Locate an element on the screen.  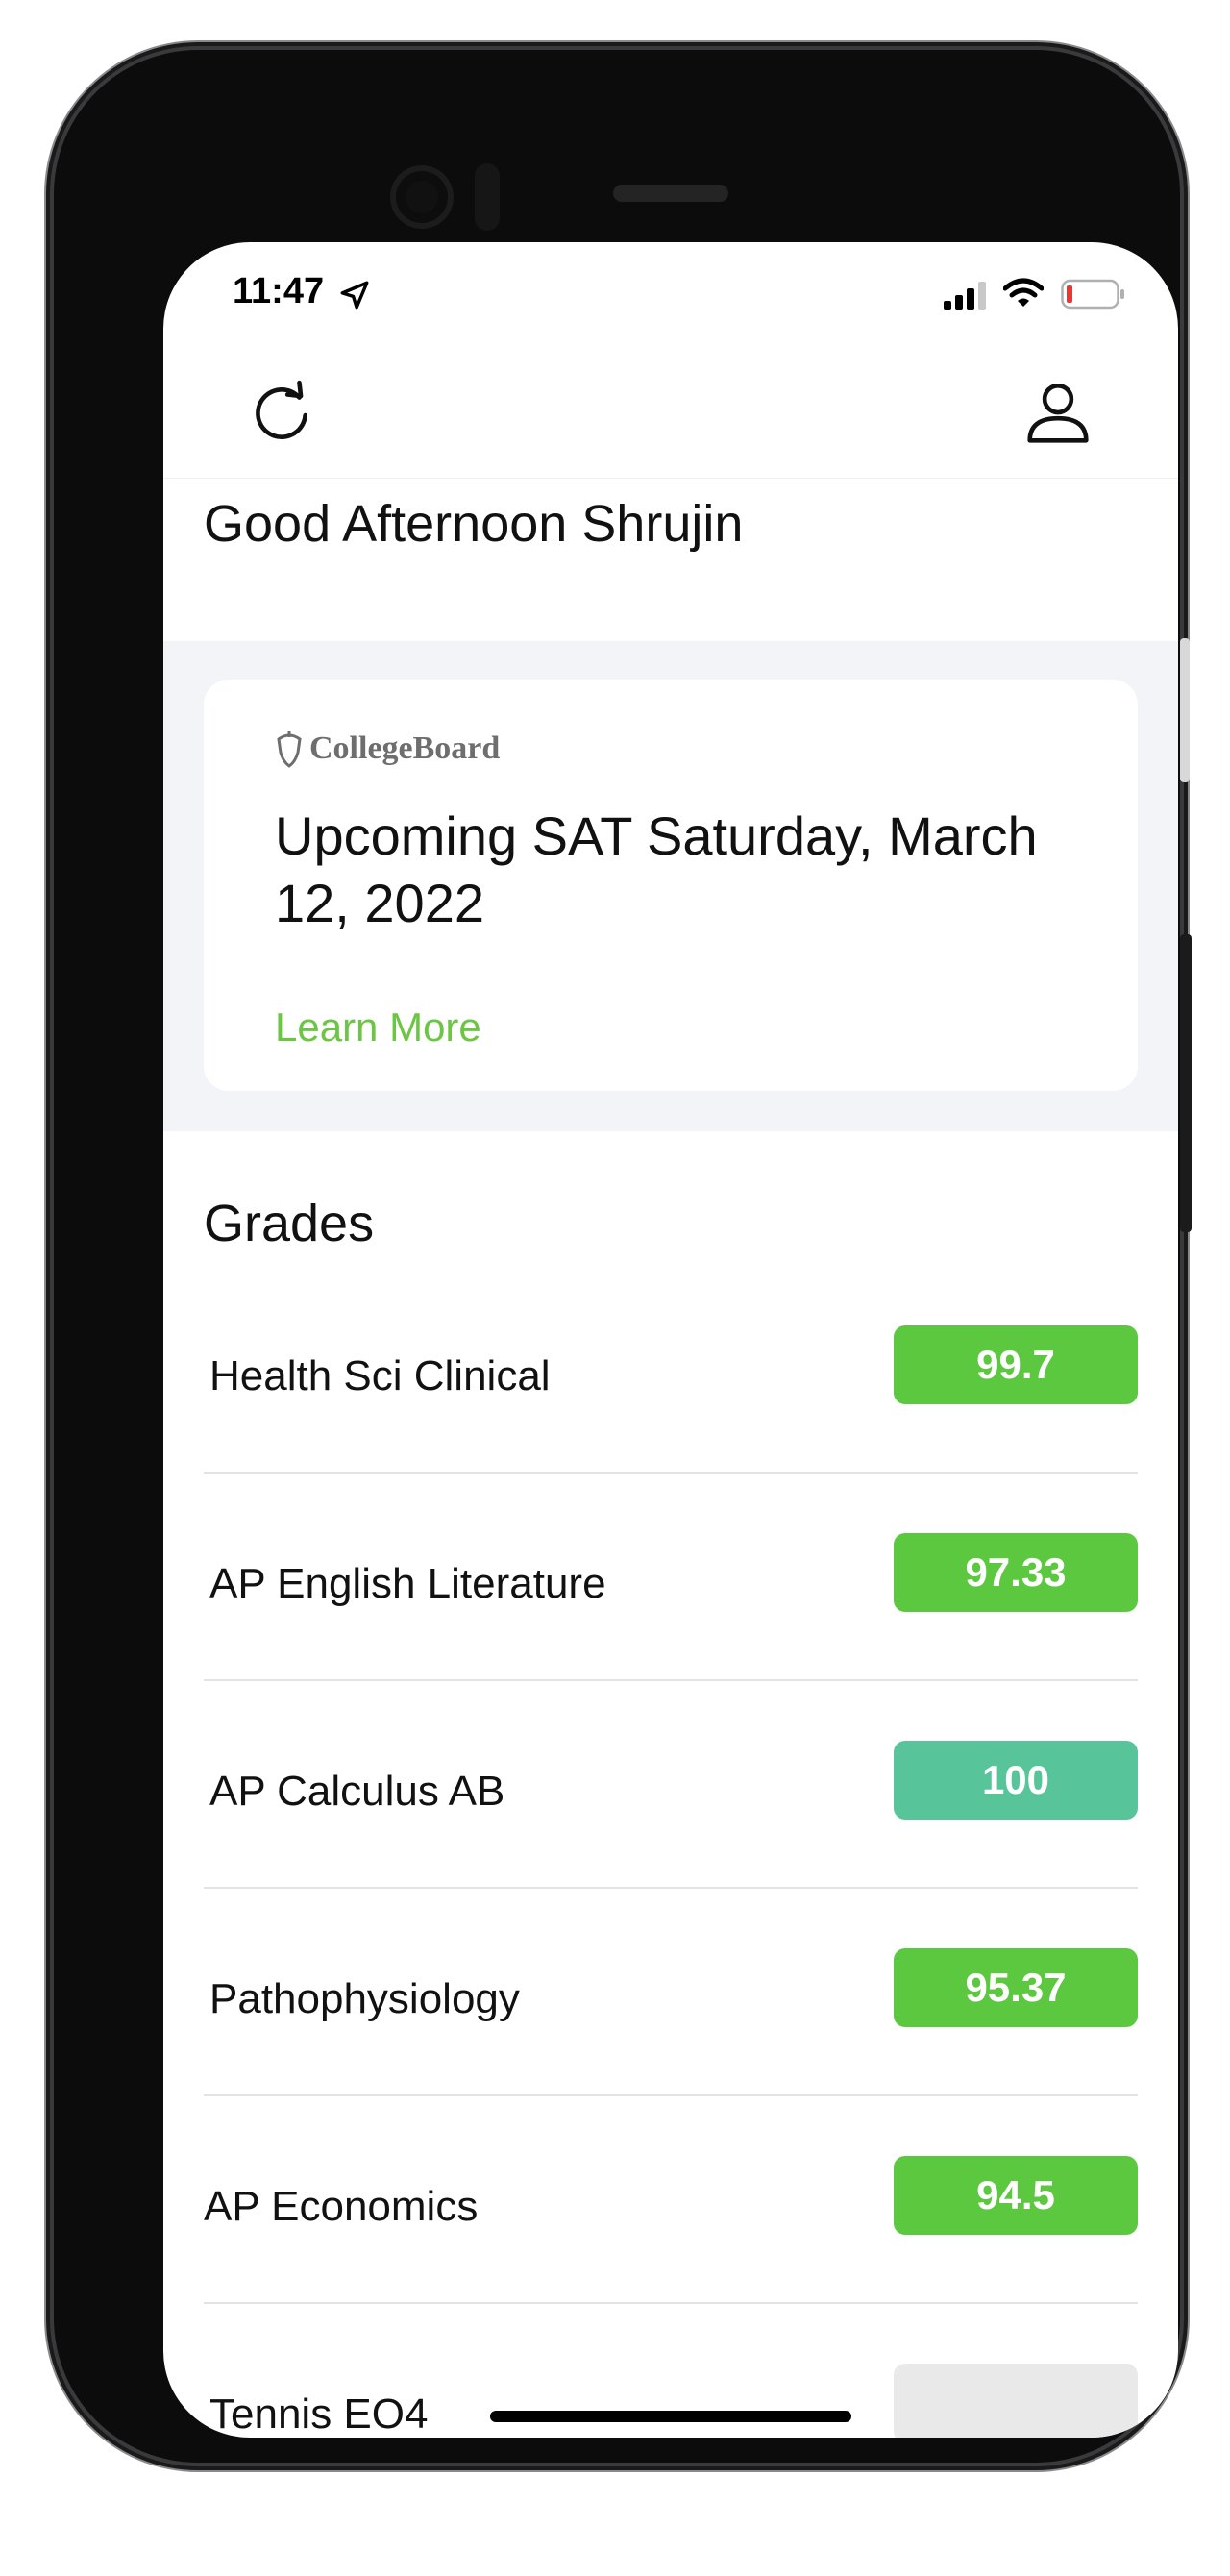
top-toolbar is located at coordinates (671, 417).